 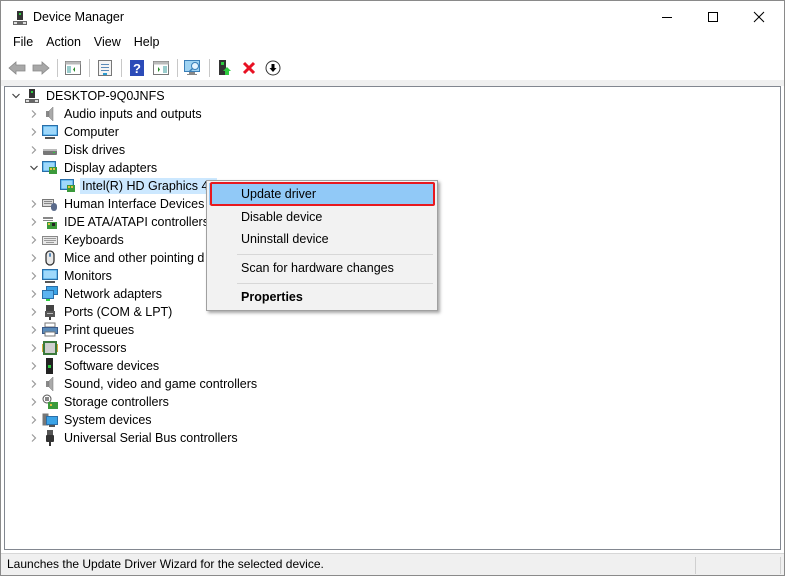 I want to click on tree-category: Processors, so click(x=77, y=348).